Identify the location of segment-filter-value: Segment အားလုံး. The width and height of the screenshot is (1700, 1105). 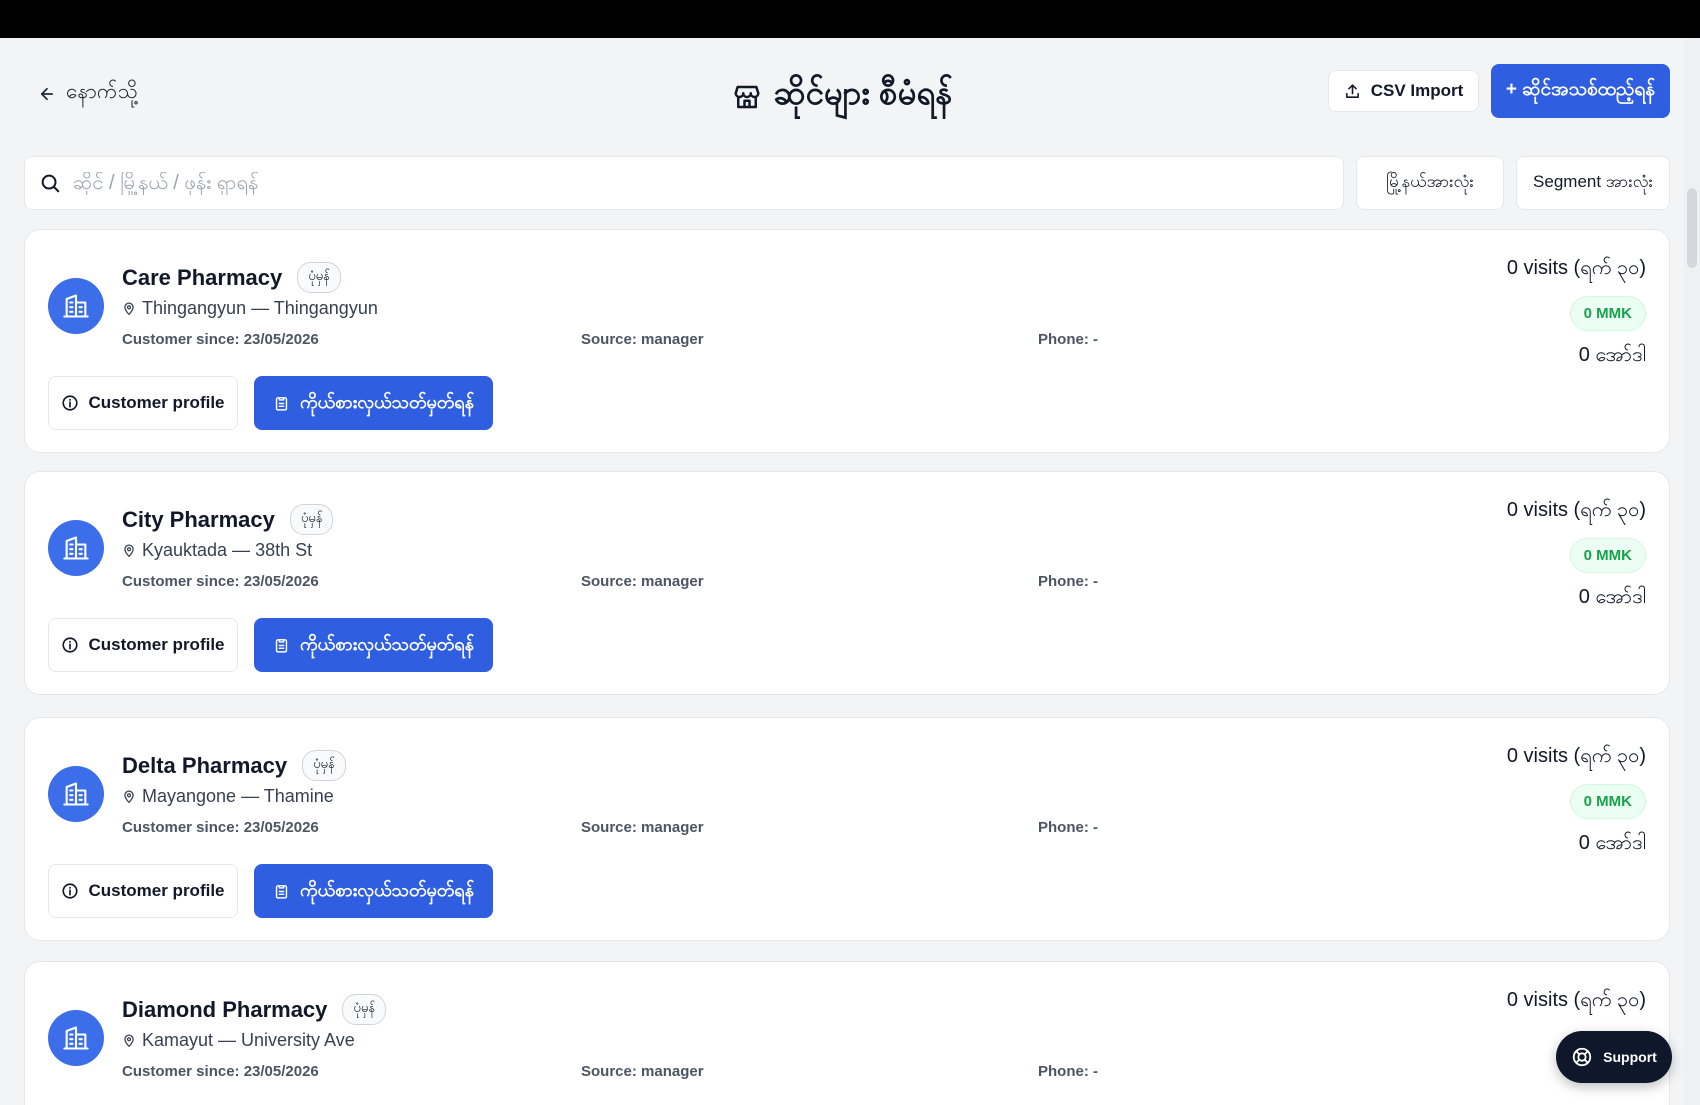
(1593, 181).